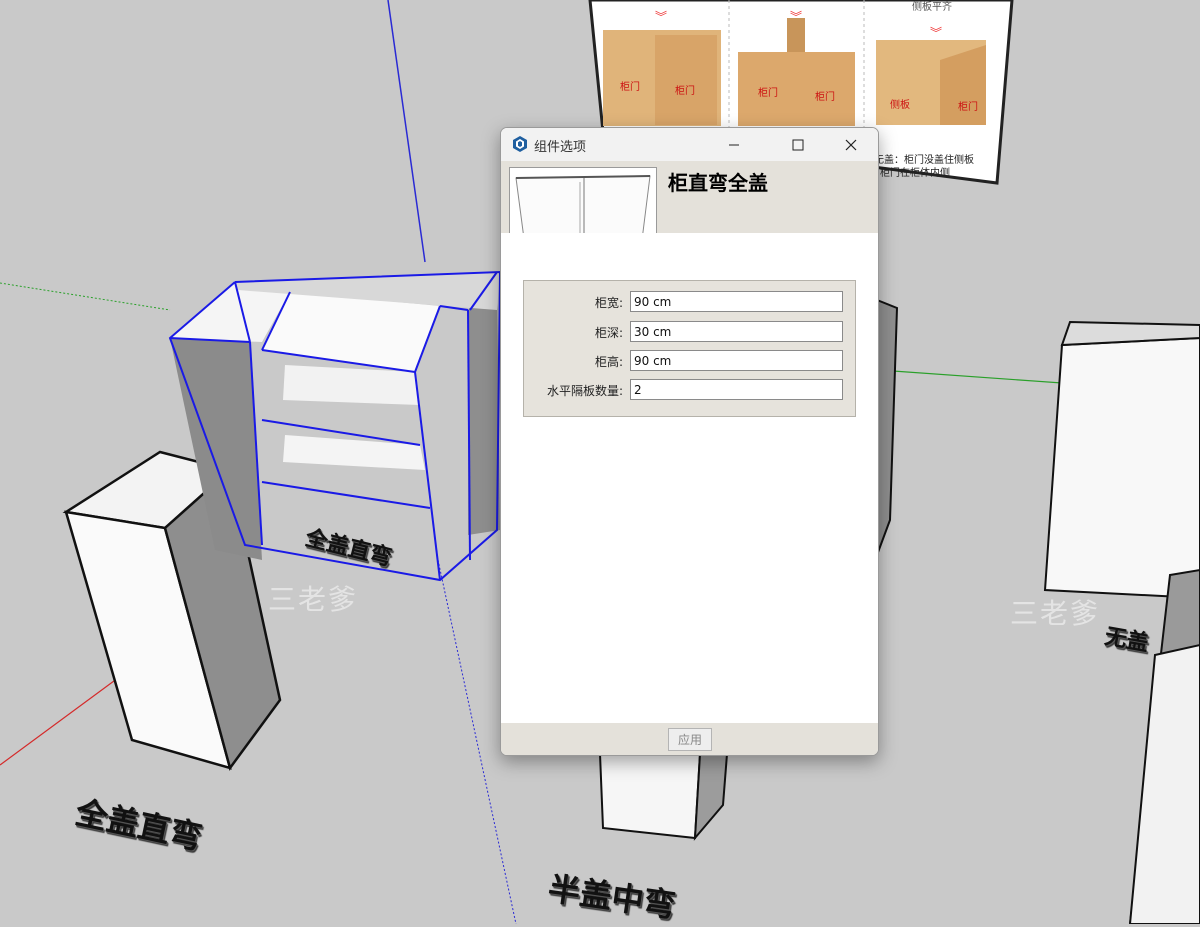 Image resolution: width=1200 pixels, height=927 pixels. I want to click on green-axis-line, so click(977, 377).